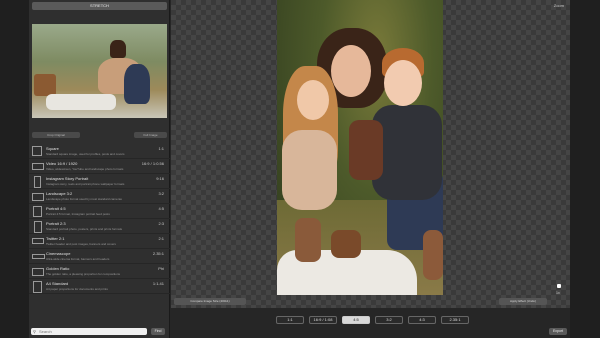 This screenshot has height=338, width=600. Describe the element at coordinates (366, 150) in the screenshot. I see `boy-vest` at that location.